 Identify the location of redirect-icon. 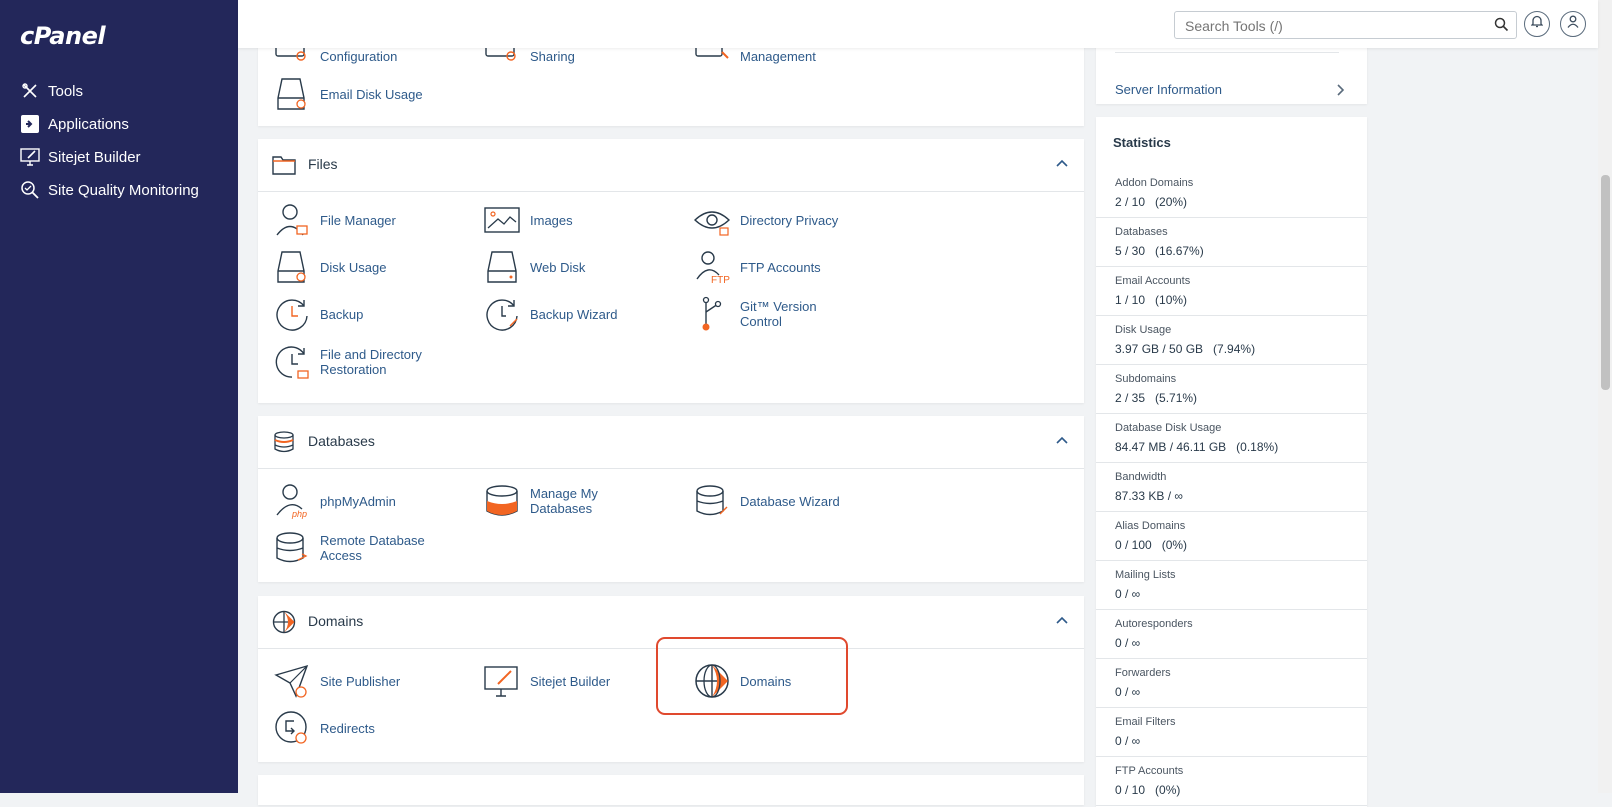
(291, 727).